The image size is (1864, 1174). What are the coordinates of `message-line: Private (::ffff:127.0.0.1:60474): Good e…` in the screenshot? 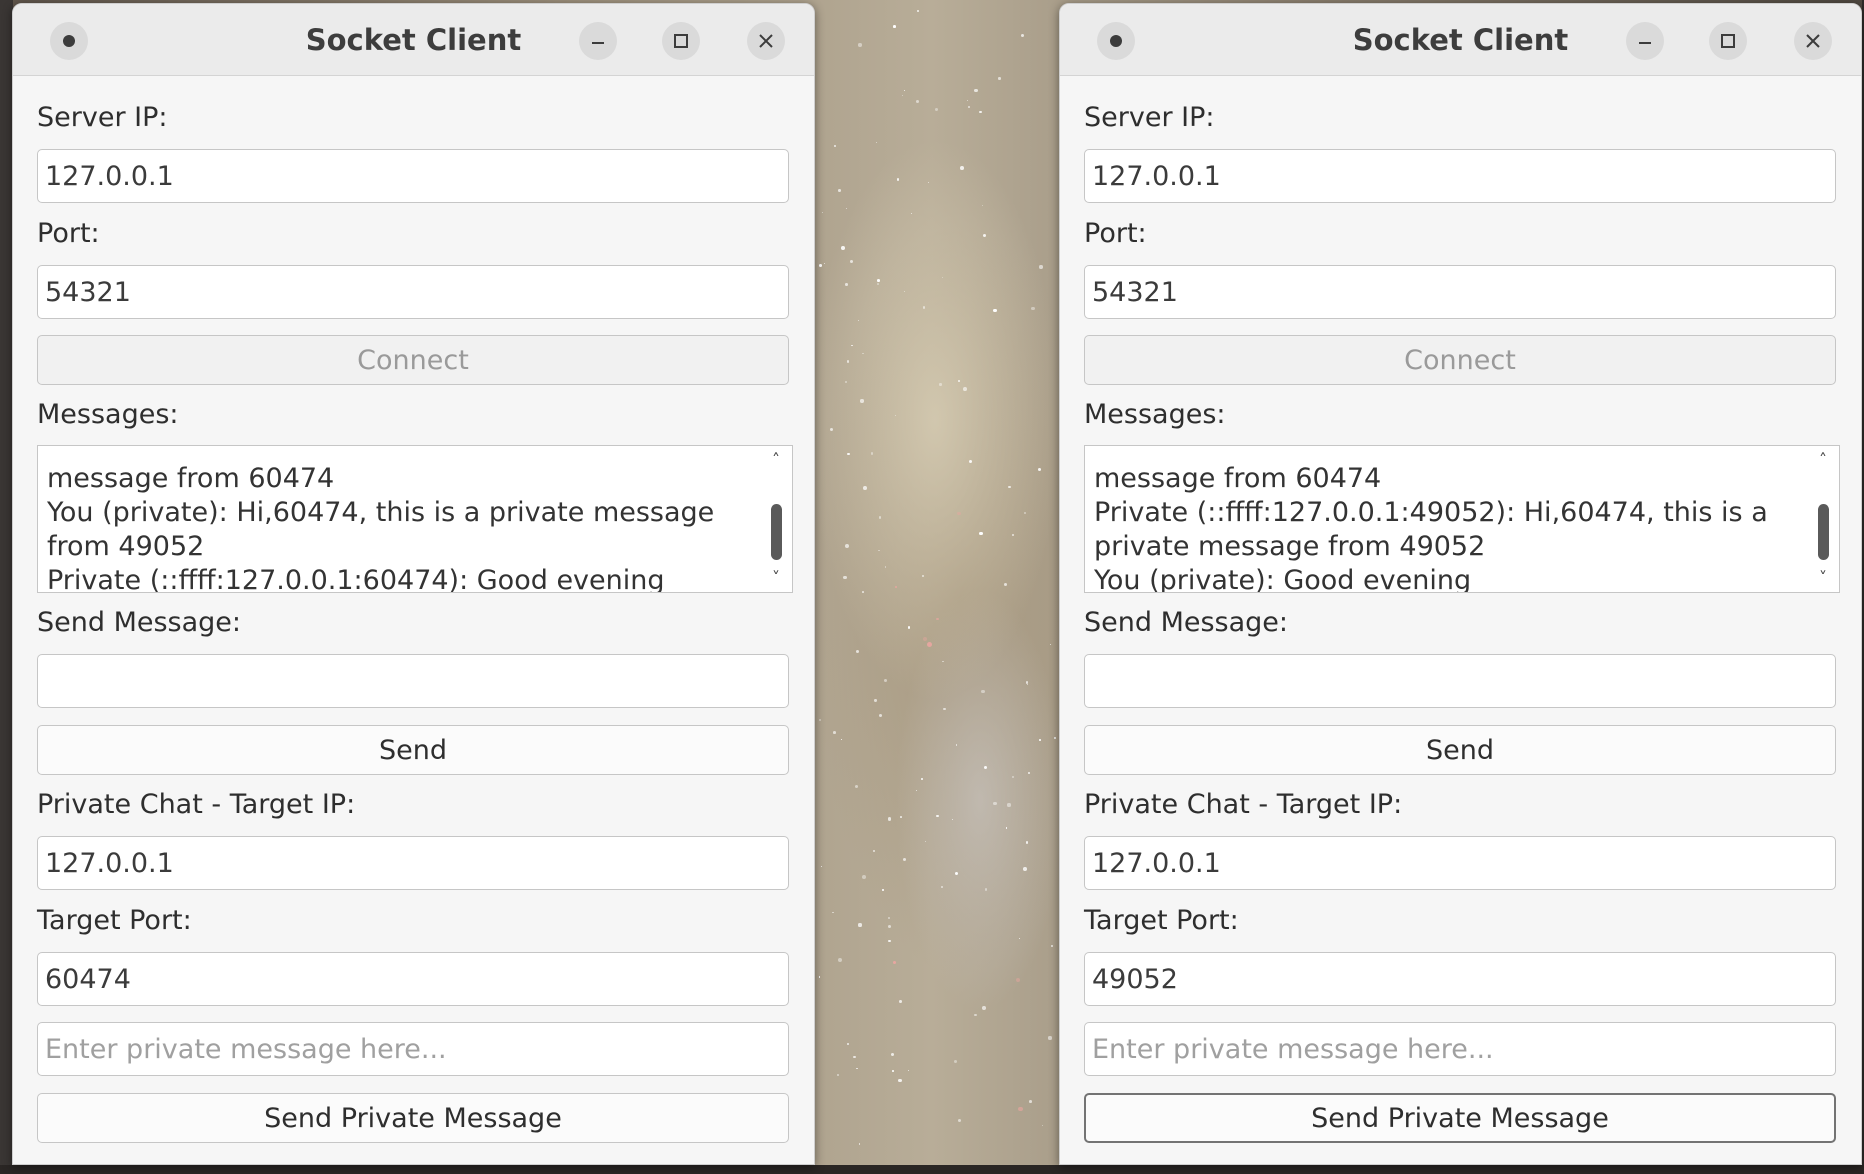 It's located at (356, 579).